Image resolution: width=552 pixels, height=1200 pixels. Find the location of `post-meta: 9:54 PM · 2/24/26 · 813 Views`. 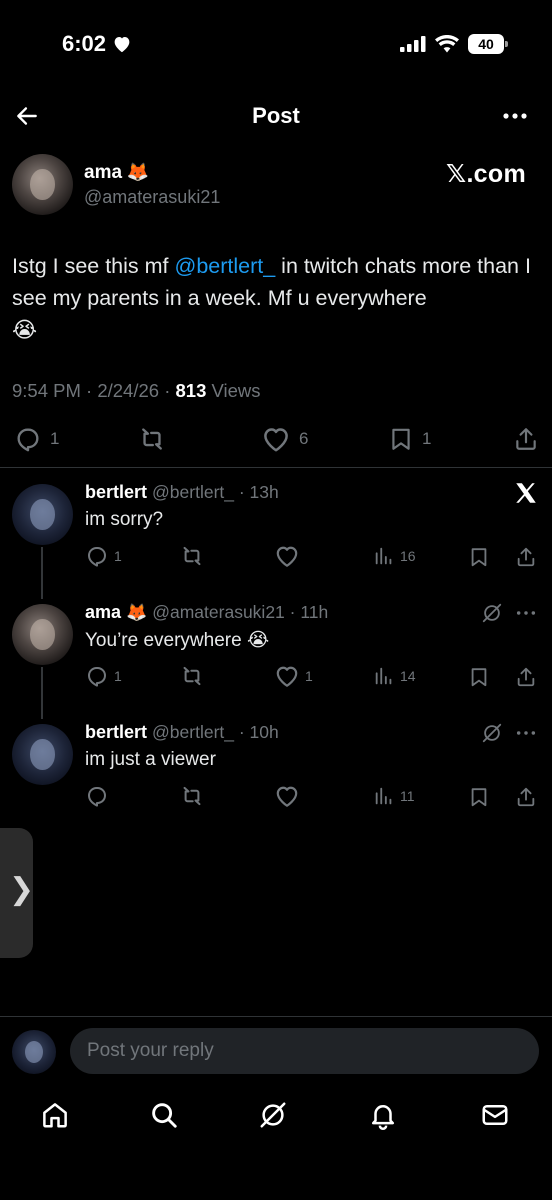

post-meta: 9:54 PM · 2/24/26 · 813 Views is located at coordinates (136, 391).